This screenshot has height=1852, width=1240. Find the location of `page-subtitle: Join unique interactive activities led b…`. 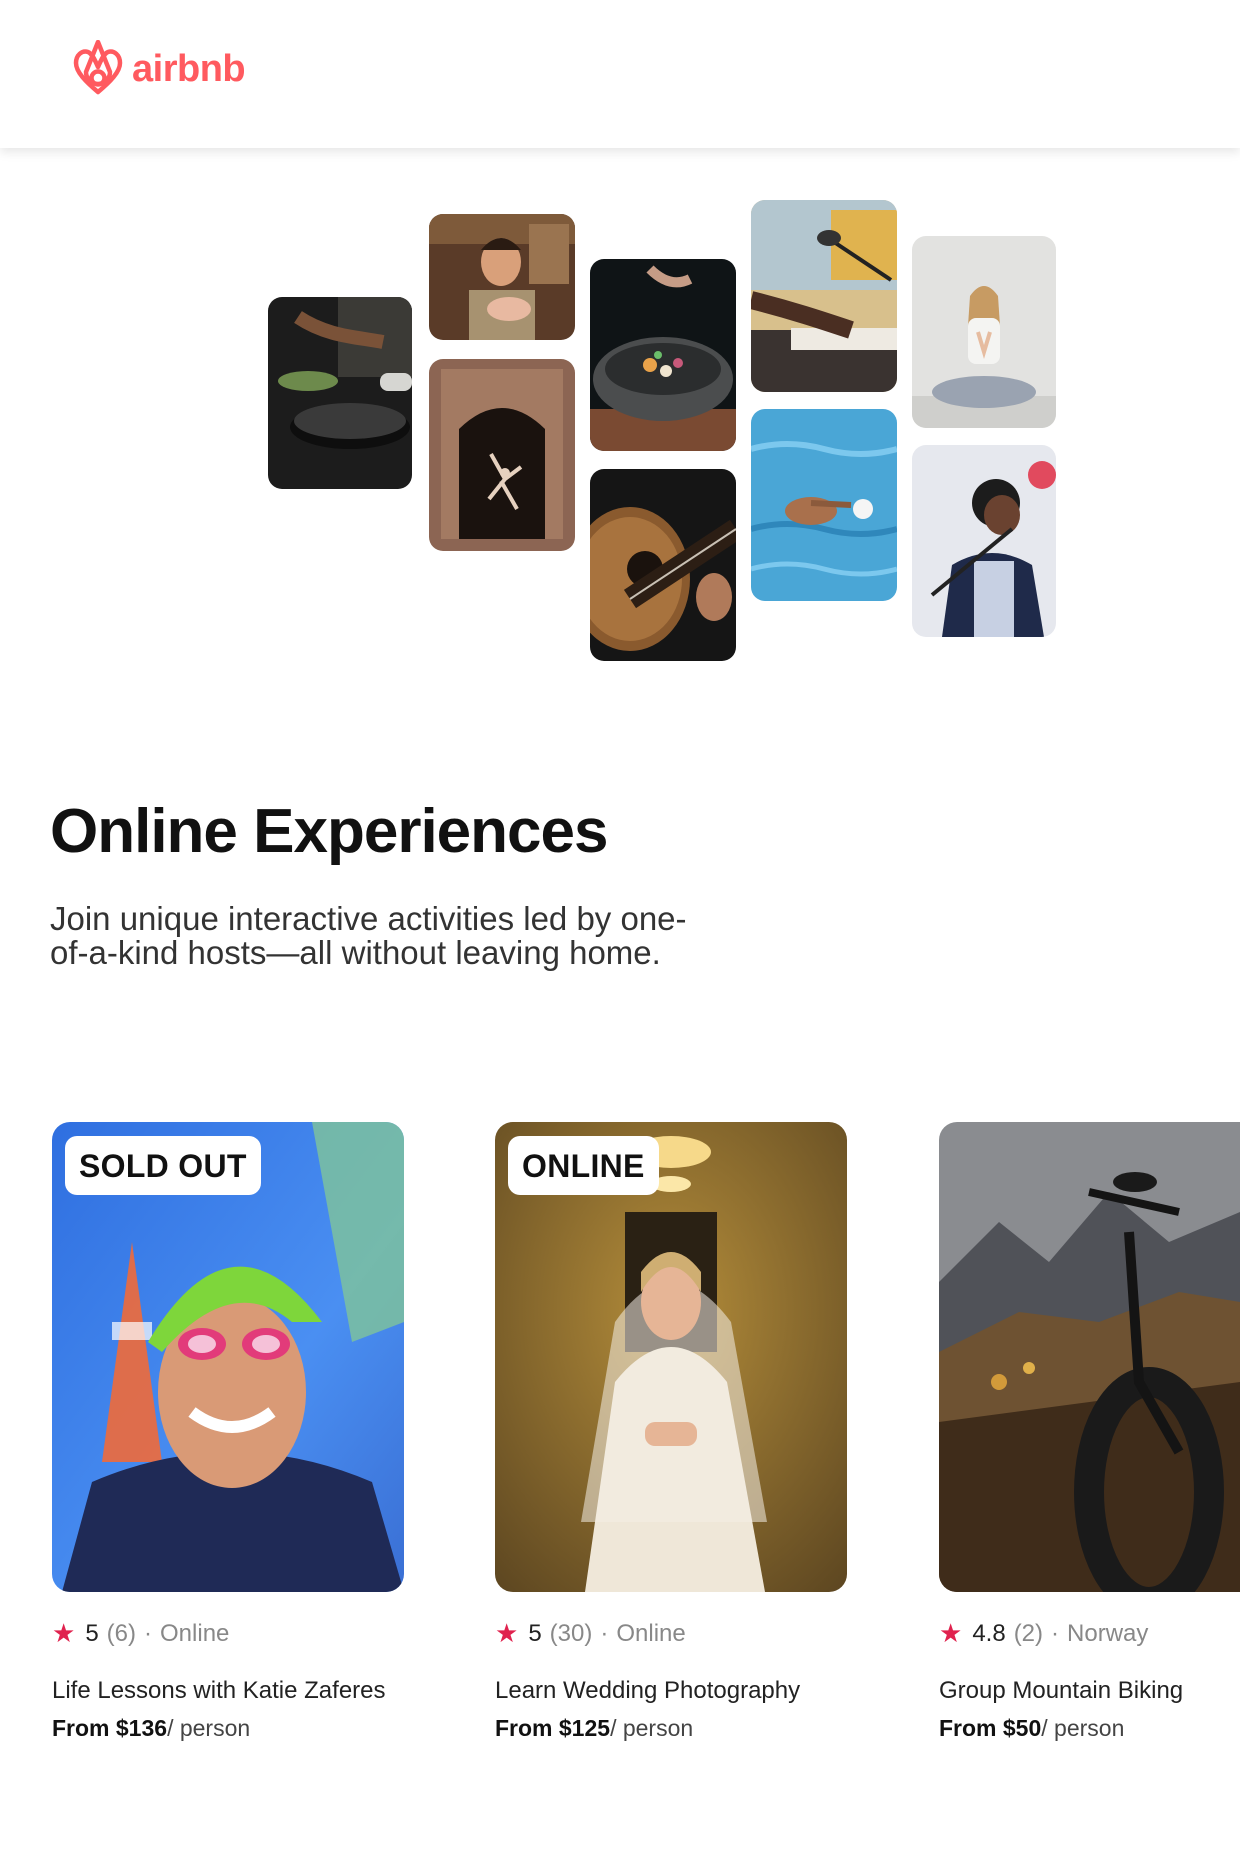

page-subtitle: Join unique interactive activities led b… is located at coordinates (368, 935).